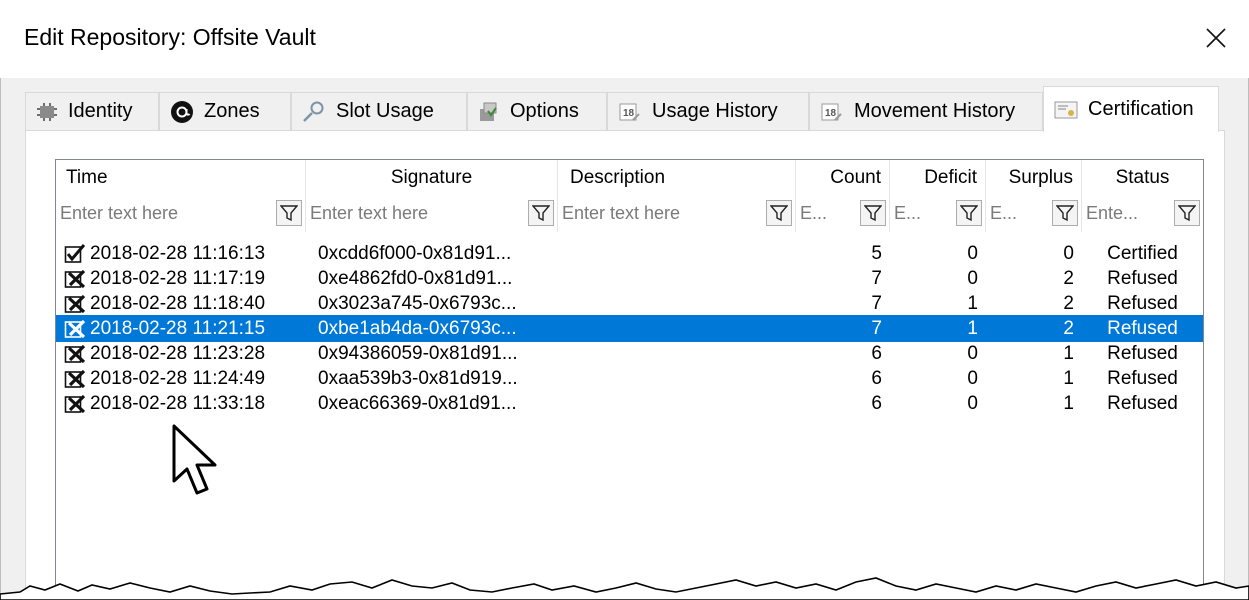 This screenshot has width=1249, height=600. What do you see at coordinates (489, 112) in the screenshot?
I see `options-icon` at bounding box center [489, 112].